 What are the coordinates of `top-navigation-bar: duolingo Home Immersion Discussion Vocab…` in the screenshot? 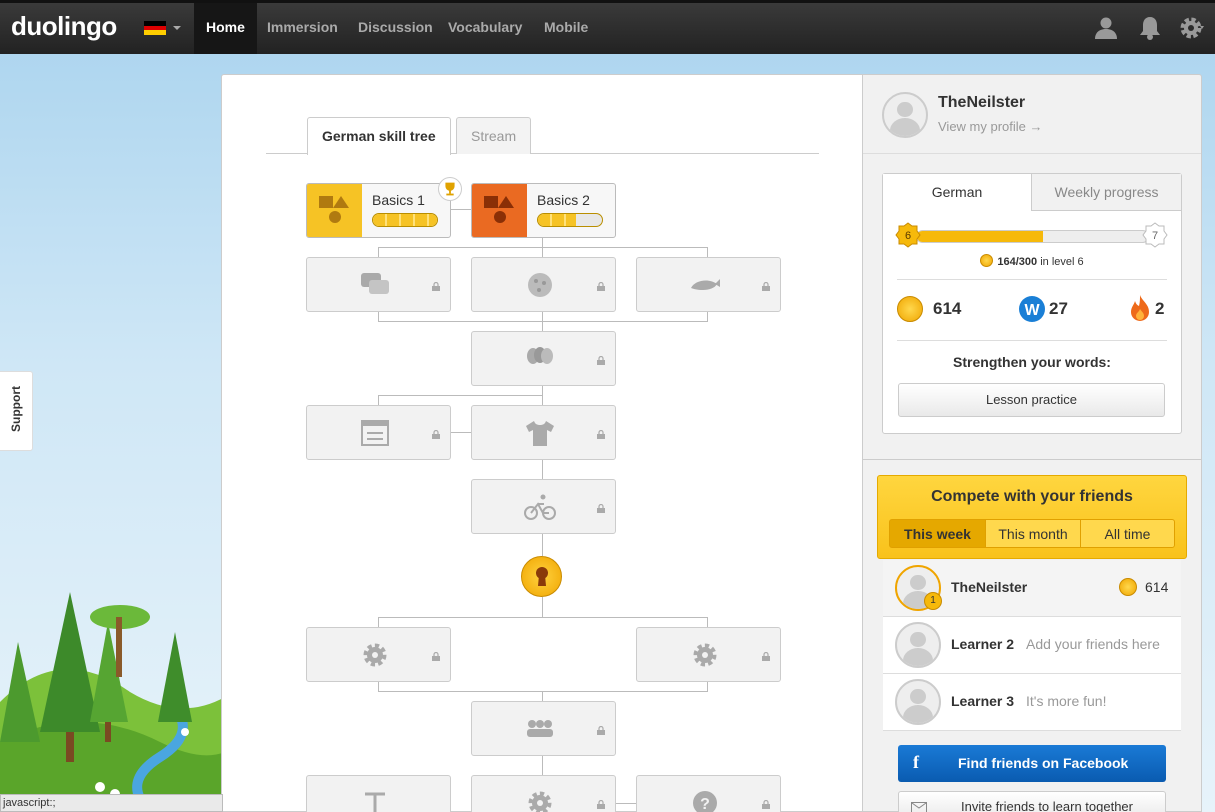 It's located at (607, 27).